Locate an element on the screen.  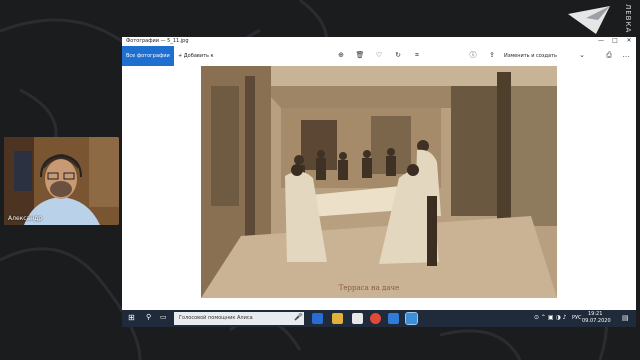
edge-icon is located at coordinates (317, 318).